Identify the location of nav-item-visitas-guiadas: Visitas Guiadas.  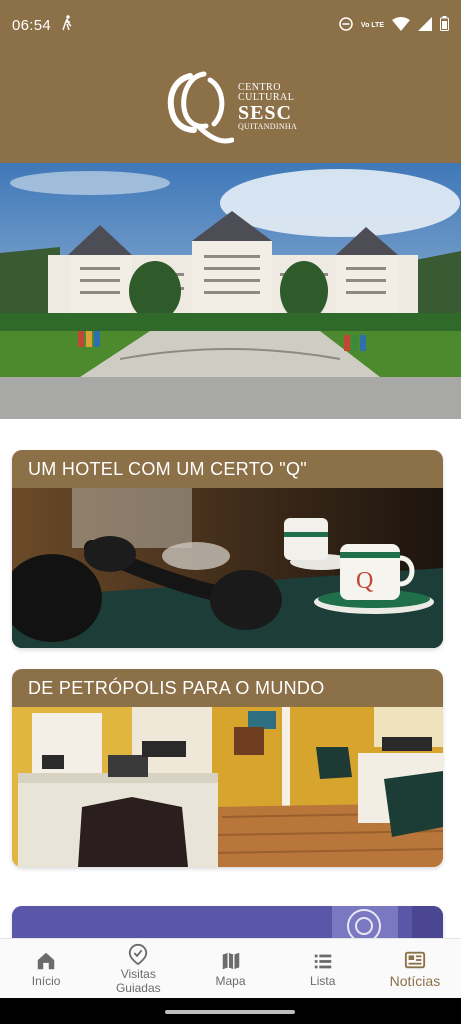
(138, 968).